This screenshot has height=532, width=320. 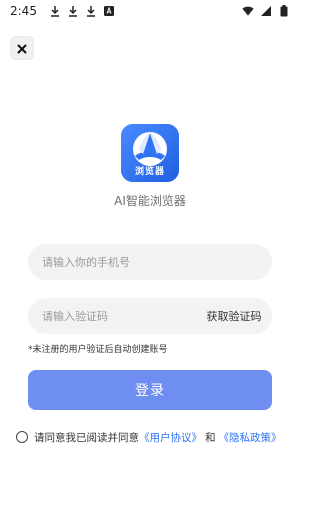 I want to click on agreement-text: 请同意我已阅读并同意, so click(x=86, y=437).